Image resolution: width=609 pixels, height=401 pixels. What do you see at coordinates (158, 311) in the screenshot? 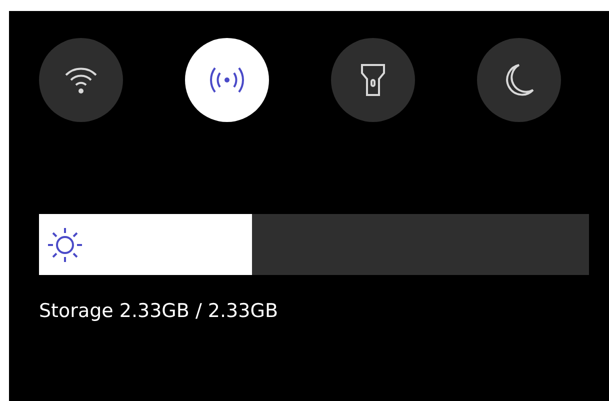
I see `storage-label: Storage 2.33GB / 2.33GB` at bounding box center [158, 311].